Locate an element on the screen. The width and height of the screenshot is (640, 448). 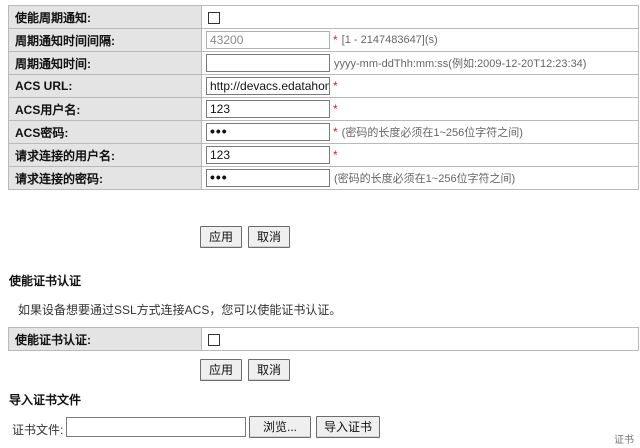
config-row: 请求连接的用户名: 123 * is located at coordinates (323, 155).